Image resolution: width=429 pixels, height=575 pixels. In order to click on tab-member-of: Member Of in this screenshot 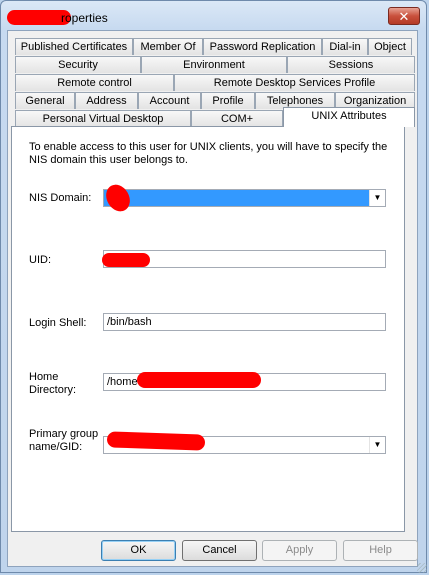, I will do `click(168, 46)`.